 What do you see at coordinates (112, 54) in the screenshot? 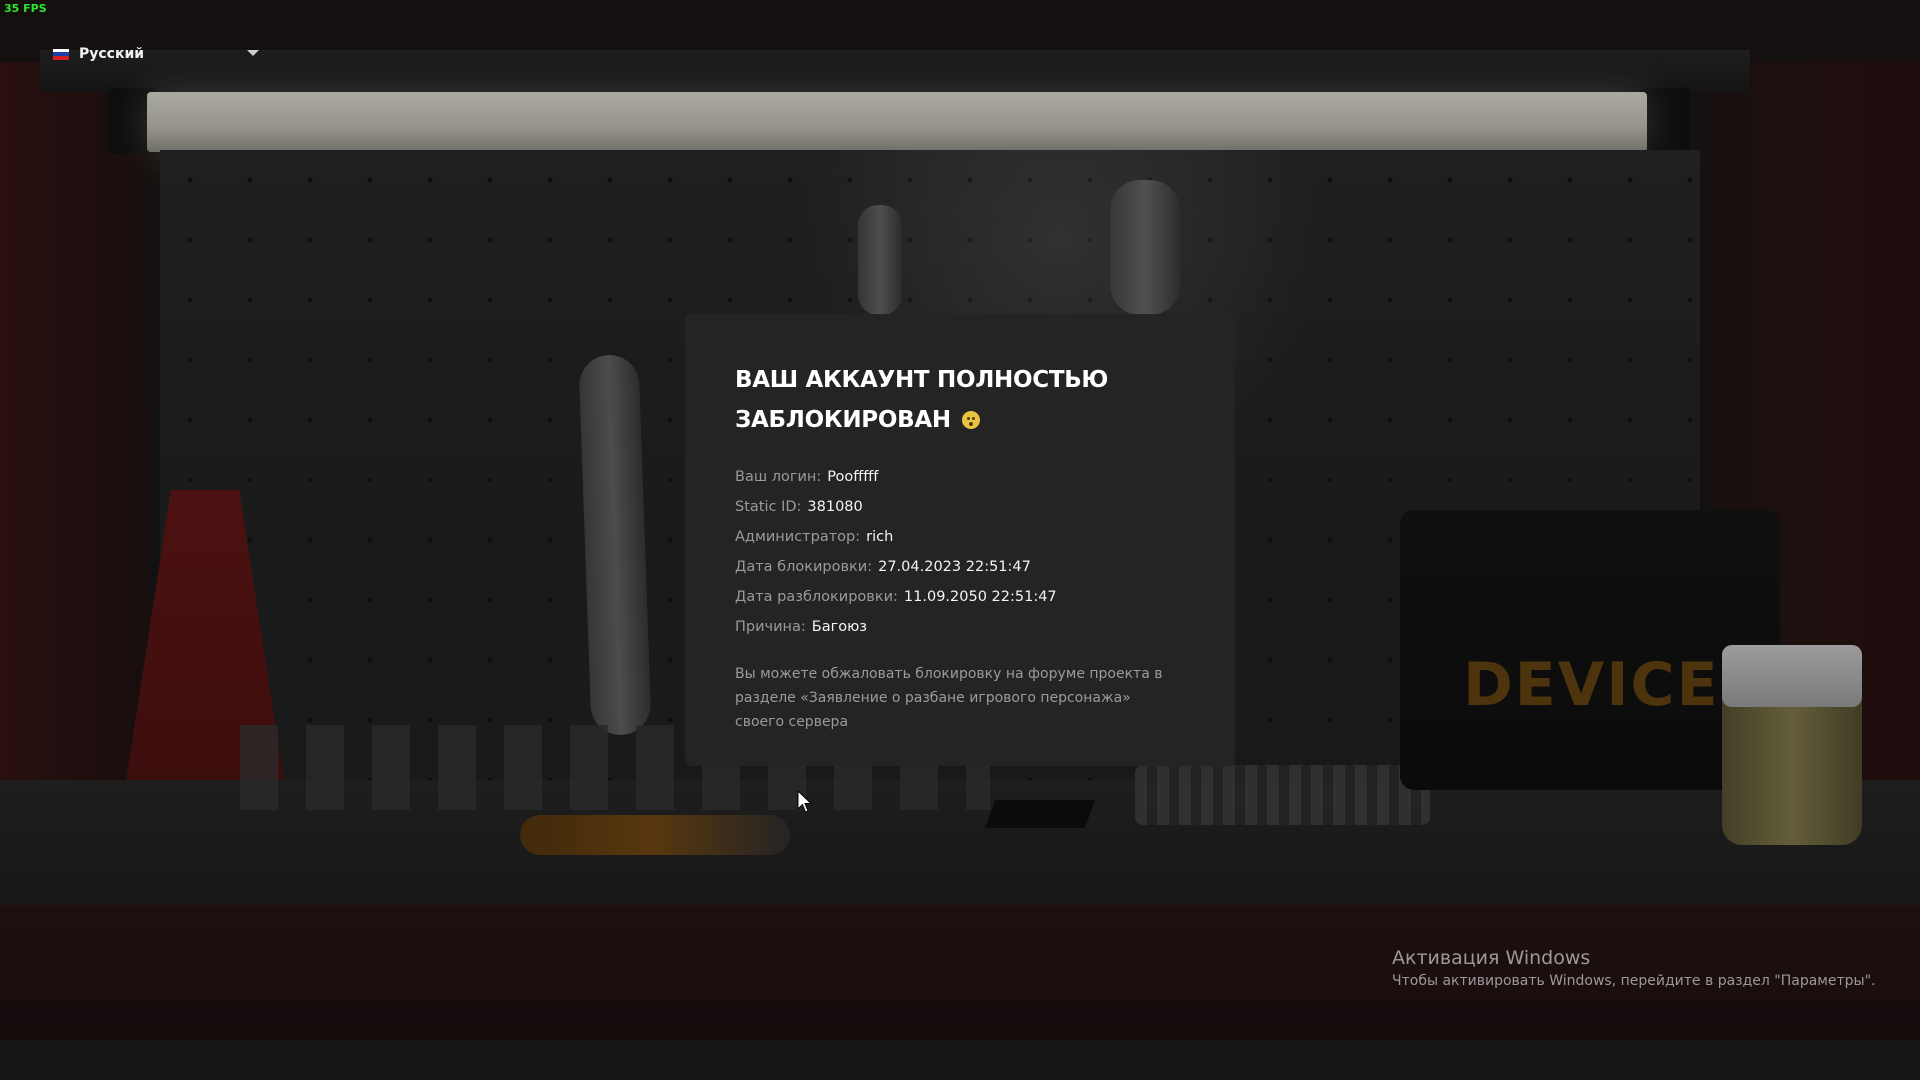
I see `language-label: Русский` at bounding box center [112, 54].